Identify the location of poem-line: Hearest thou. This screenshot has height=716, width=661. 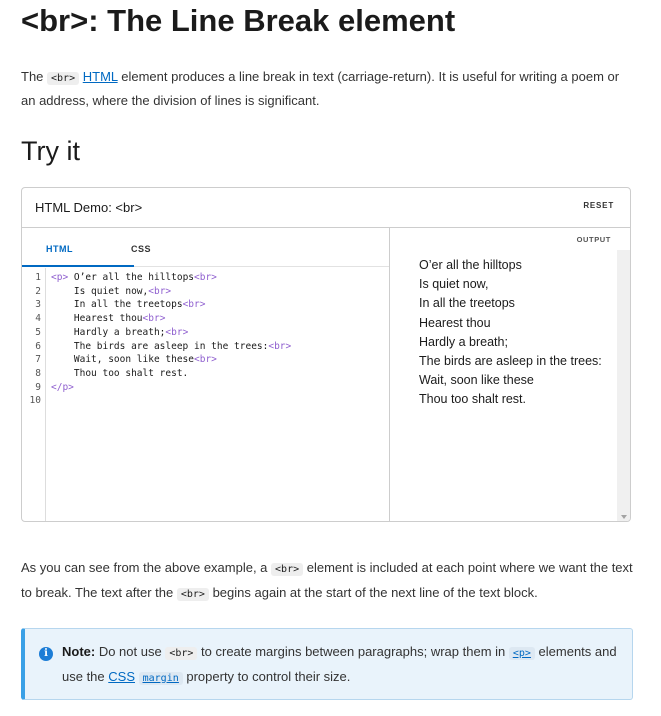
(455, 322).